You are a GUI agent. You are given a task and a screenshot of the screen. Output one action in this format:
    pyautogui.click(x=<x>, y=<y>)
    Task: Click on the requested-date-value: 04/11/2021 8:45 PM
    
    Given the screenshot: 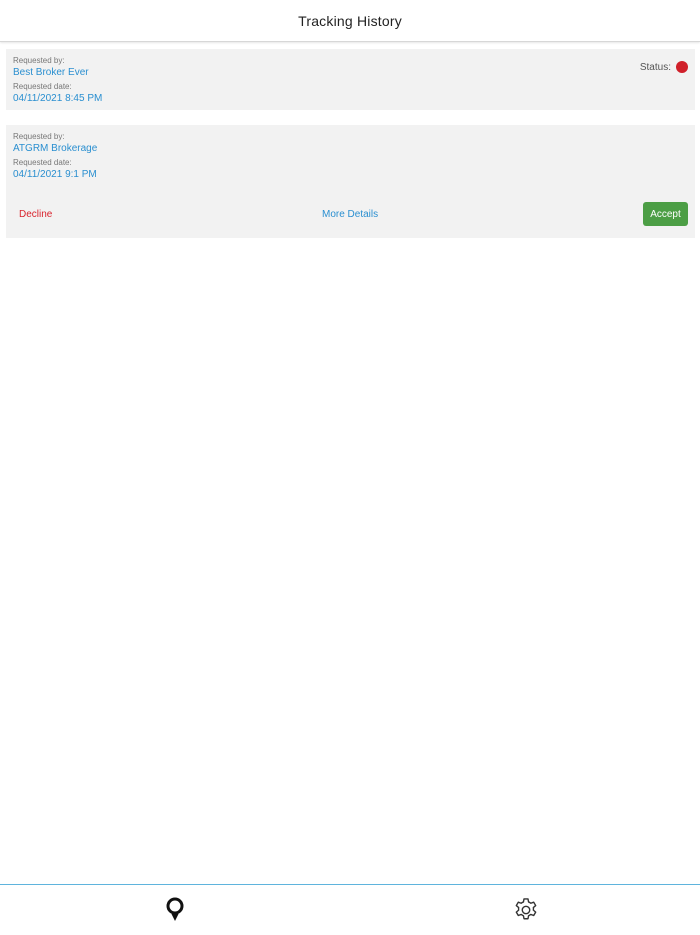 What is the action you would take?
    pyautogui.click(x=58, y=98)
    